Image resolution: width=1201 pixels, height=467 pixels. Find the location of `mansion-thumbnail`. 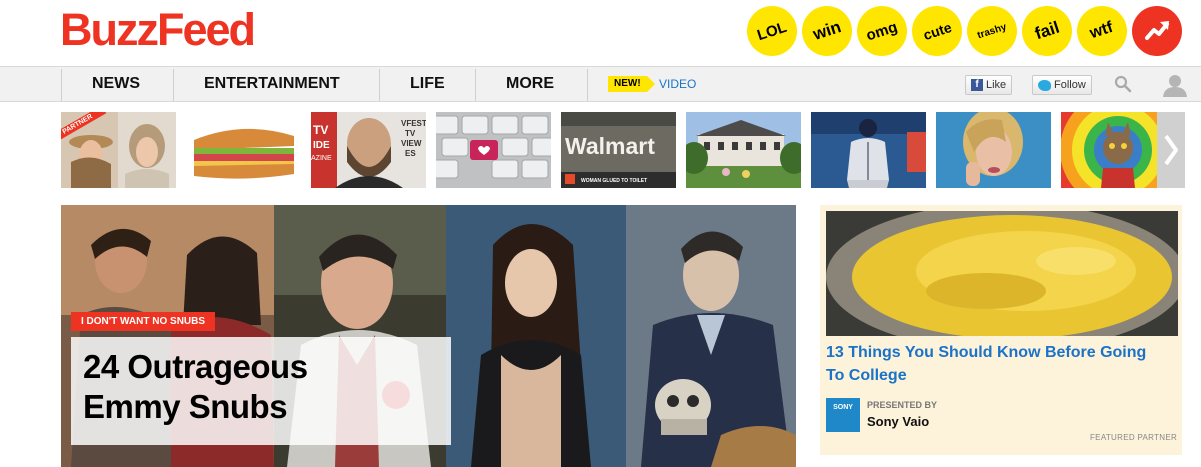

mansion-thumbnail is located at coordinates (743, 150).